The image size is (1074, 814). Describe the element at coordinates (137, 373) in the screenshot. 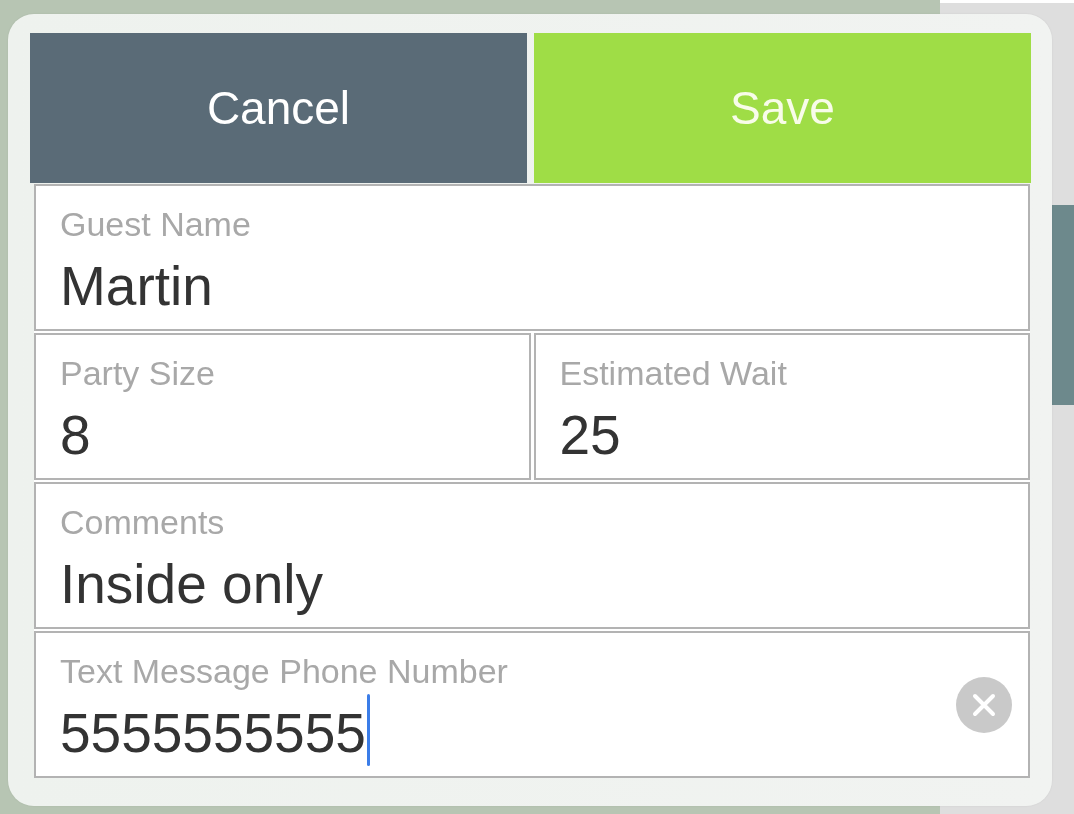

I see `field-label: Party Size` at that location.